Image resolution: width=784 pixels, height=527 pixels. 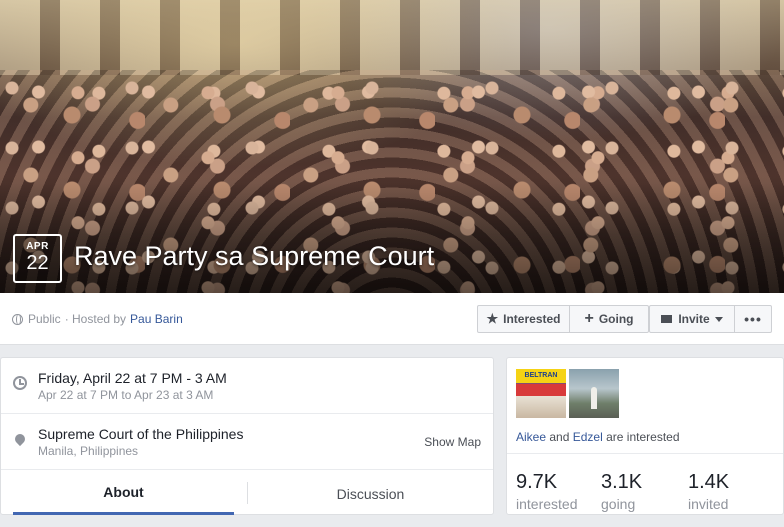 What do you see at coordinates (370, 493) in the screenshot?
I see `tab-discussion: Discussion` at bounding box center [370, 493].